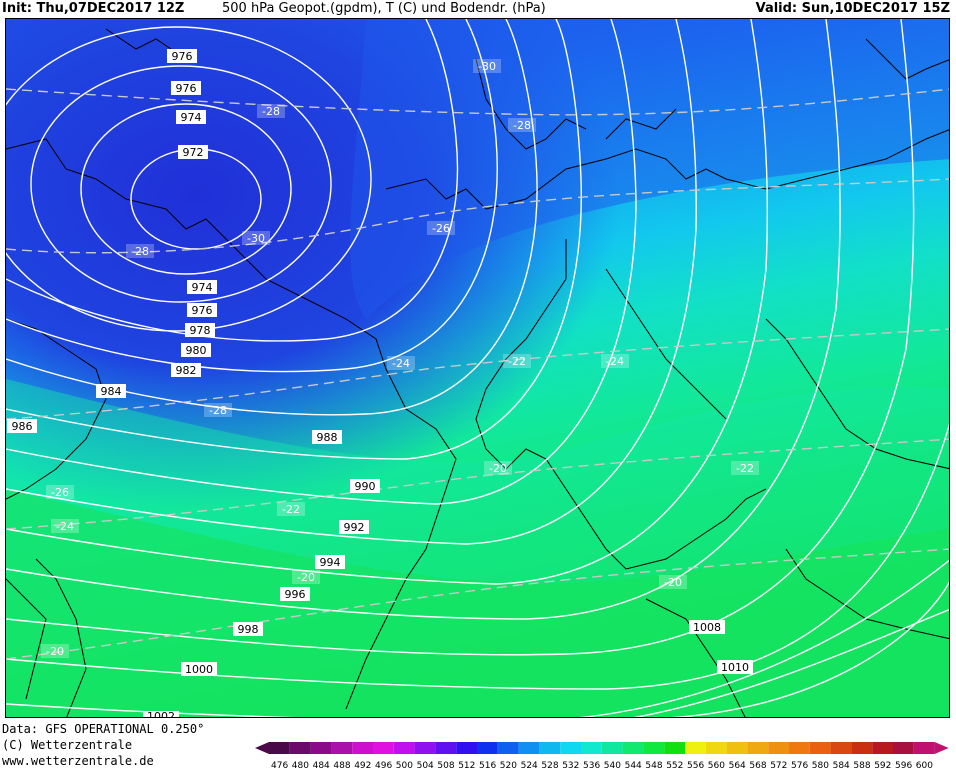 Image resolution: width=956 pixels, height=770 pixels. I want to click on legend-value: 556, so click(695, 765).